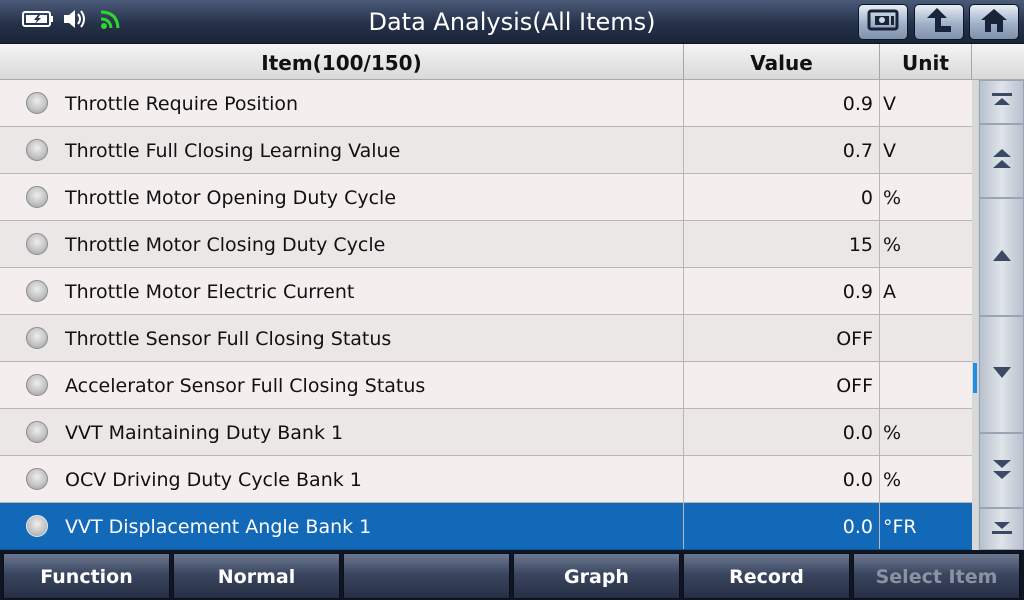  I want to click on table-row: Throttle Motor Opening Duty Cycle 0 %, so click(486, 197).